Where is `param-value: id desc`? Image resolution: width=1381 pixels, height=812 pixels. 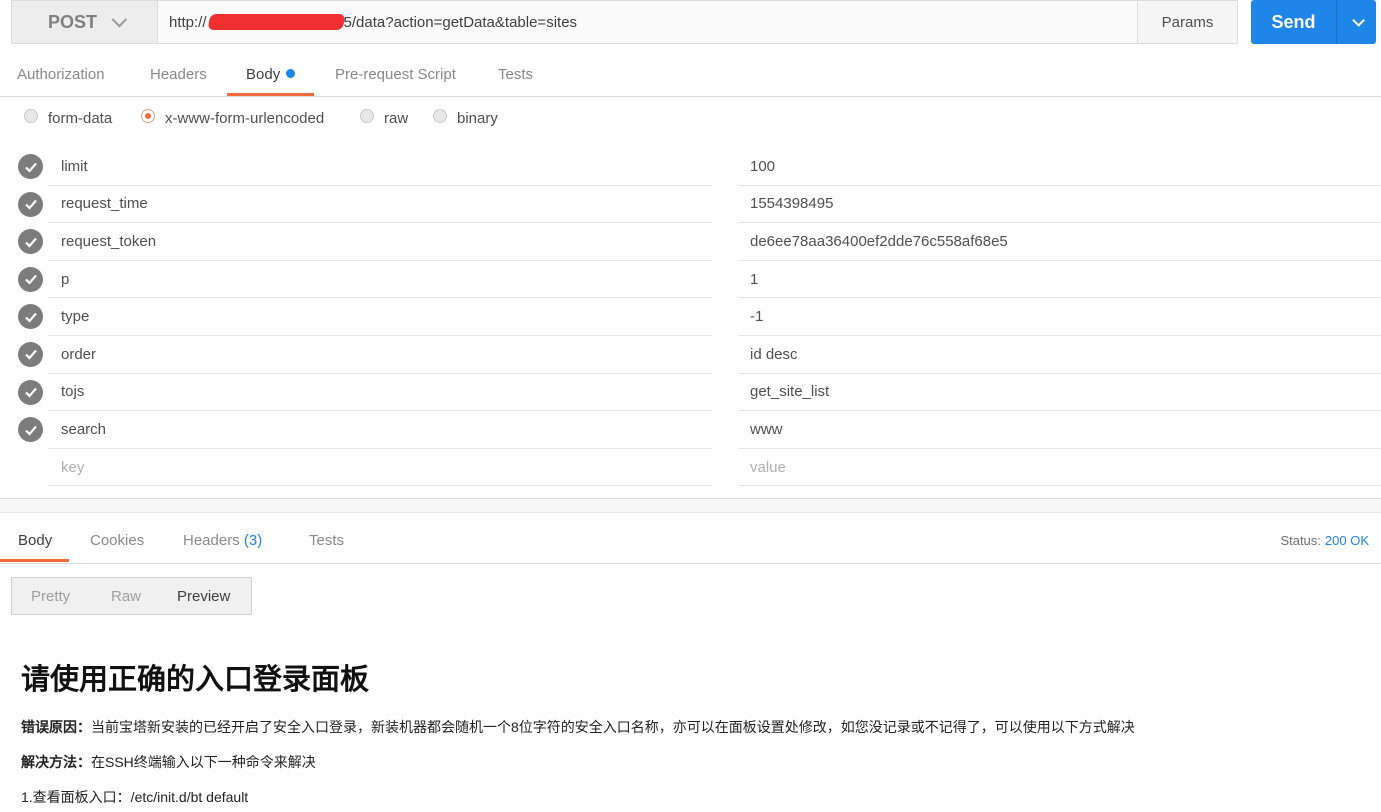
param-value: id desc is located at coordinates (1059, 355).